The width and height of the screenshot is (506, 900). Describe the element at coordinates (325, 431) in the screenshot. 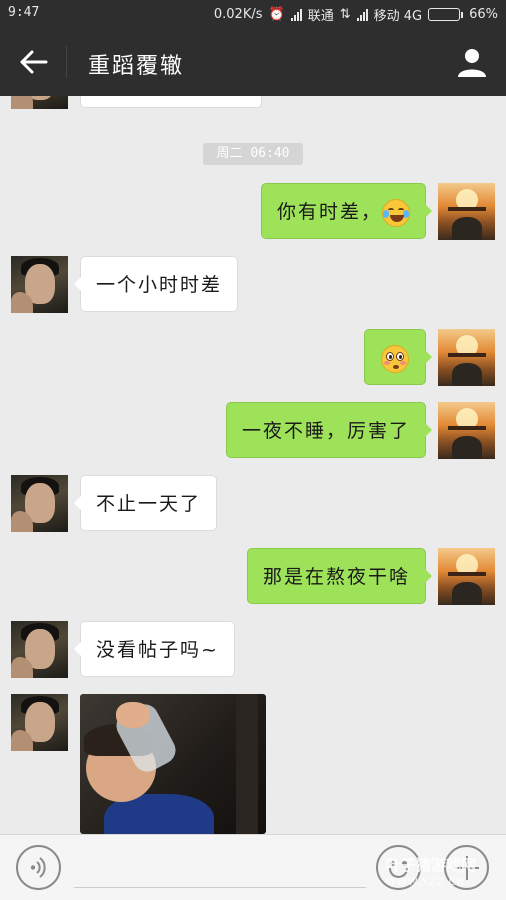

I see `message-text: 一夜不睡，厉害了` at that location.